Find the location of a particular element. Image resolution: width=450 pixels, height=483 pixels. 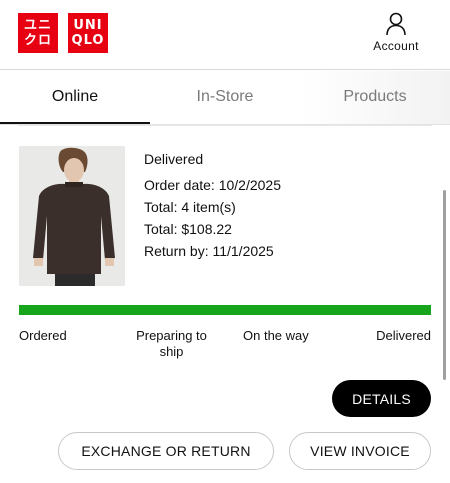

step-delivered: Delivered is located at coordinates (403, 335).